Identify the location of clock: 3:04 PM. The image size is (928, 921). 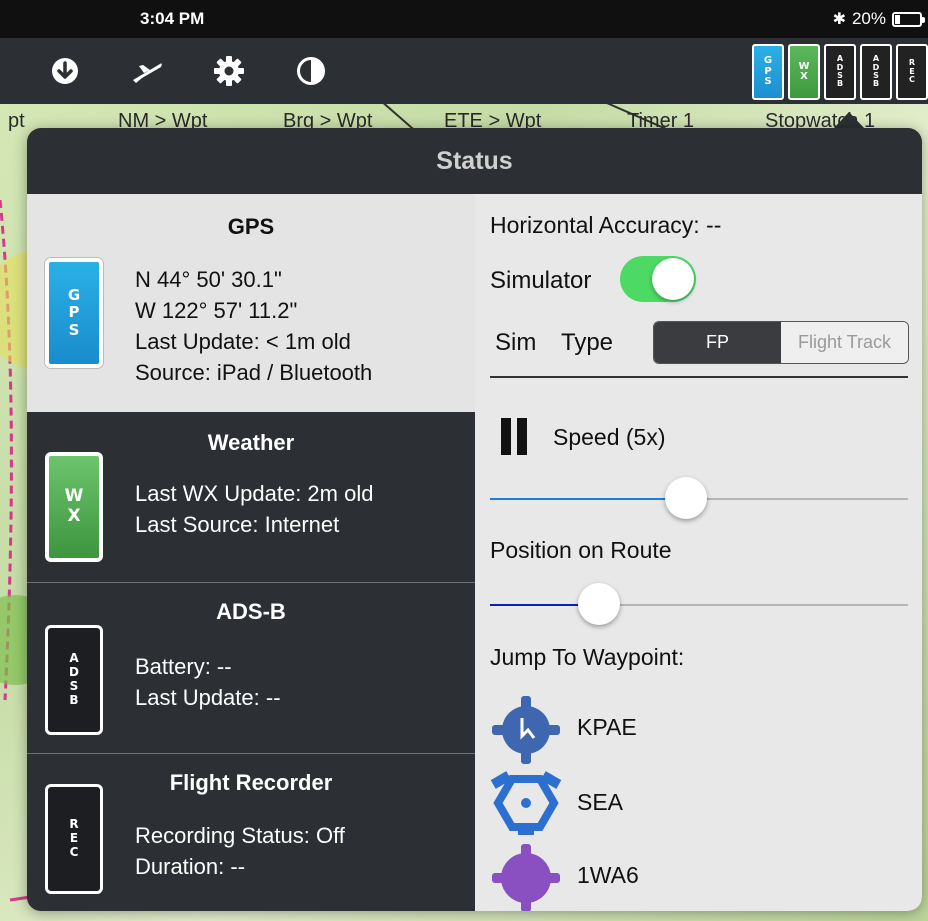
(172, 18).